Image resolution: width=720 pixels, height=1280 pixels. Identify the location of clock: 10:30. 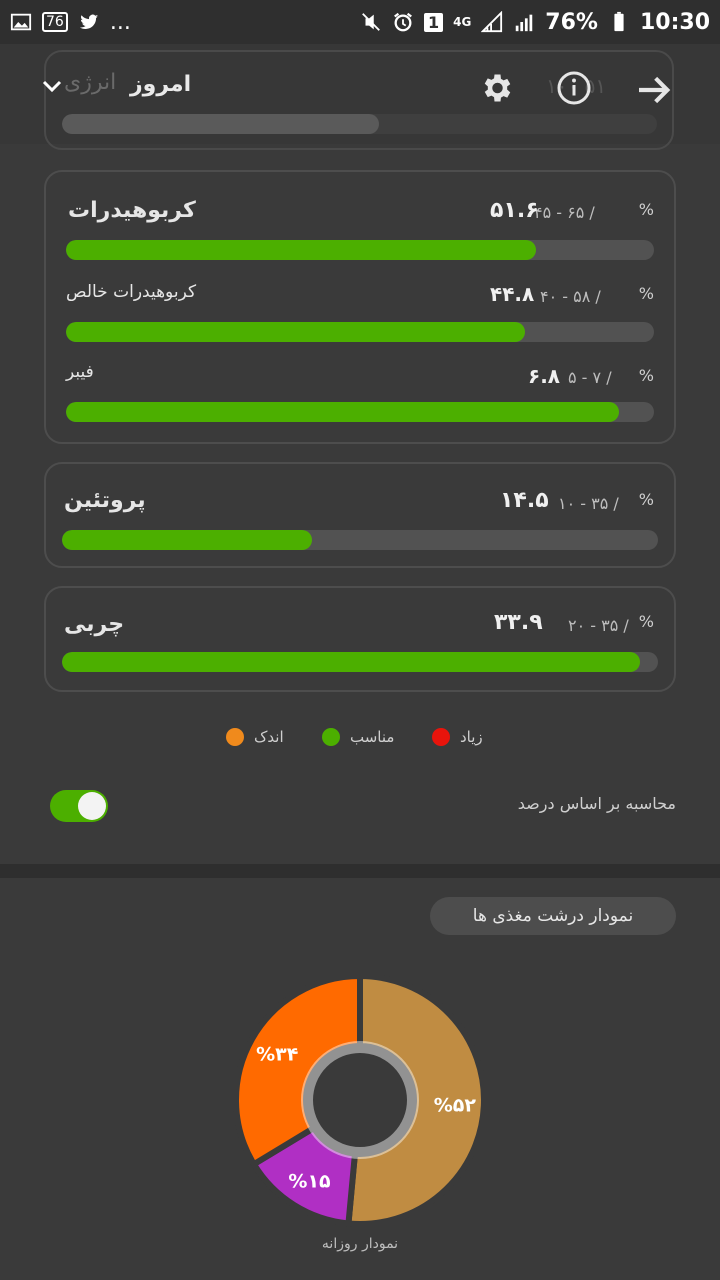
(674, 22).